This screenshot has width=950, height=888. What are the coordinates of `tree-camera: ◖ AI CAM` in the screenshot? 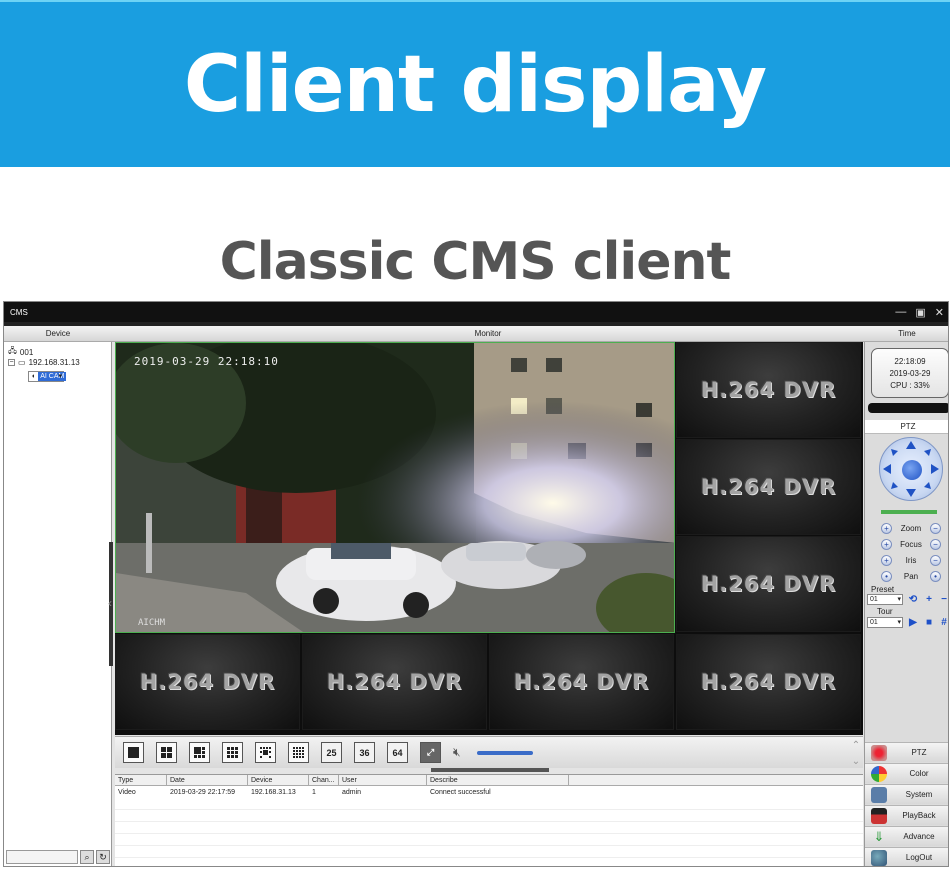 It's located at (47, 376).